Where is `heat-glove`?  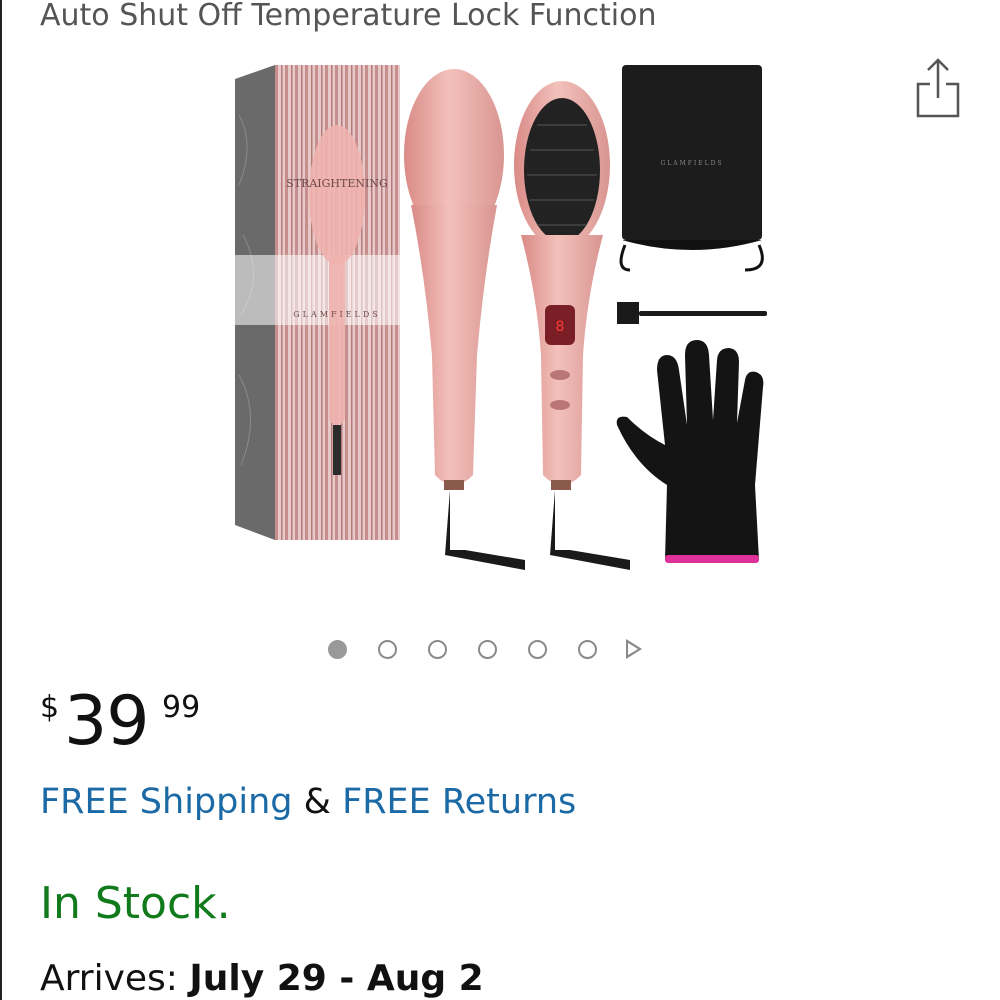
heat-glove is located at coordinates (690, 451).